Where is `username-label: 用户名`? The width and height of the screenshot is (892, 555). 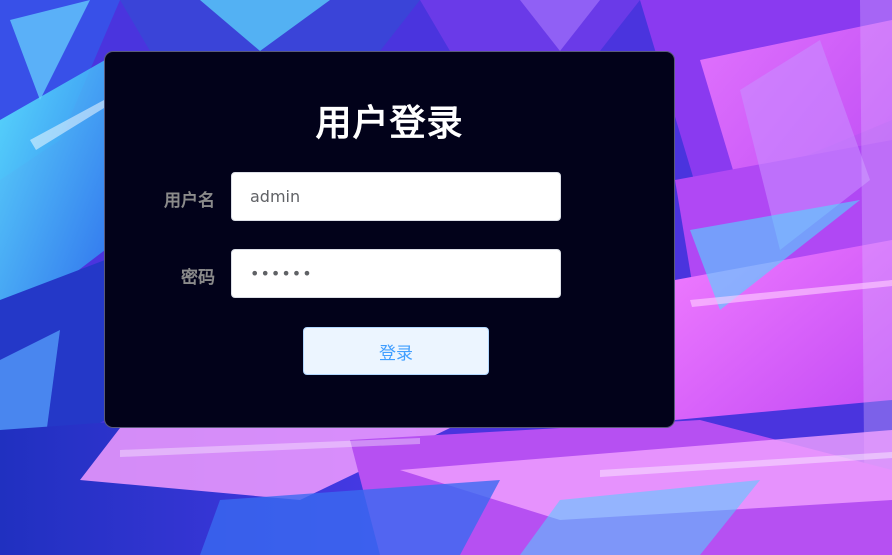 username-label: 用户名 is located at coordinates (189, 201).